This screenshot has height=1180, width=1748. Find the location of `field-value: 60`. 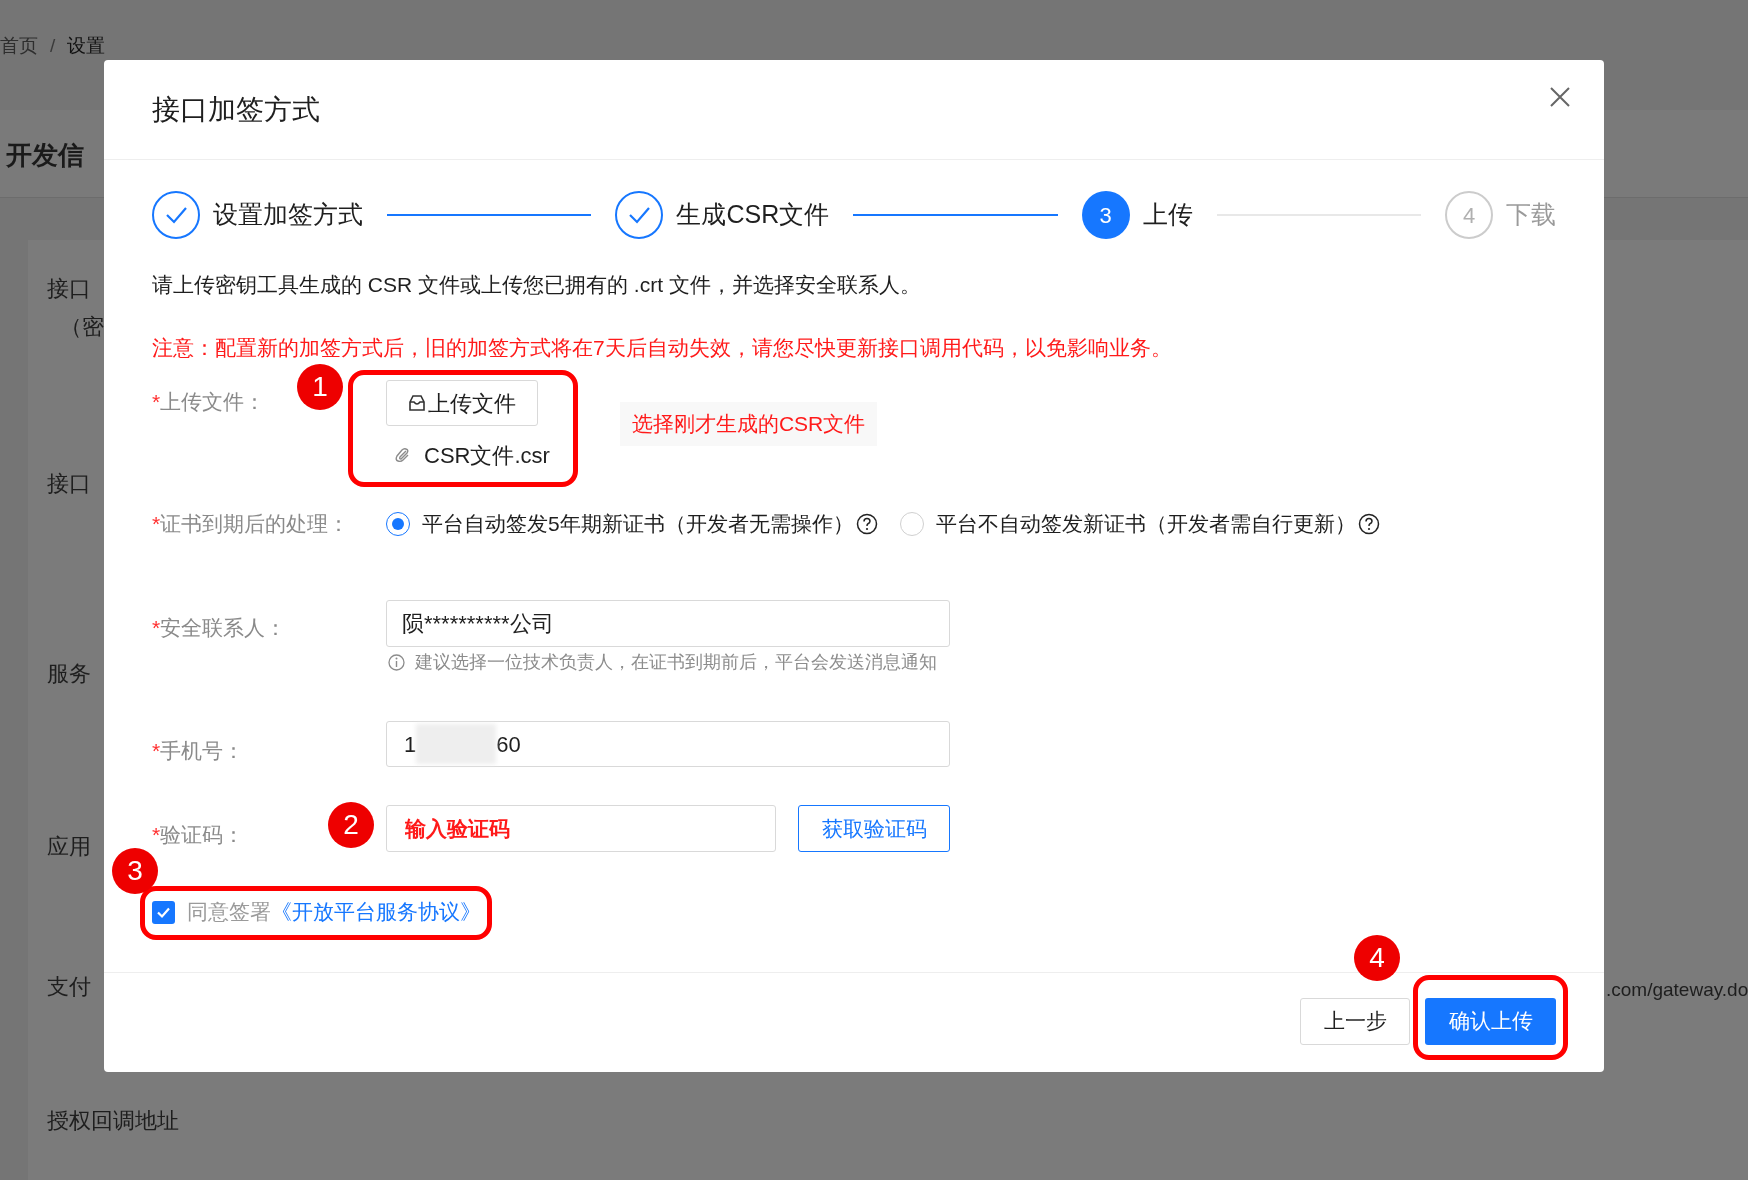

field-value: 60 is located at coordinates (508, 744).